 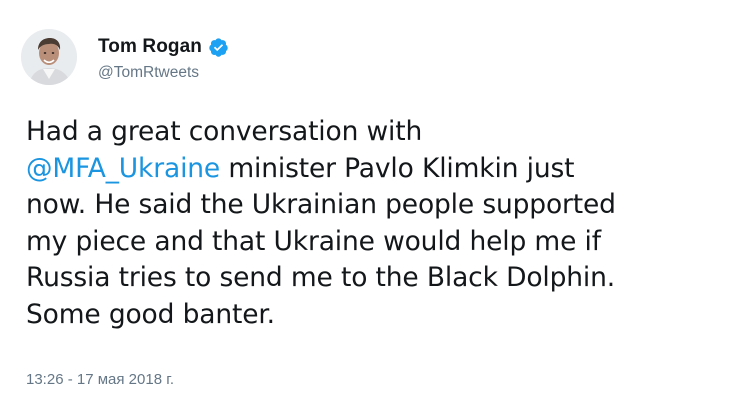 I want to click on avatar-photo-icon, so click(x=49, y=57).